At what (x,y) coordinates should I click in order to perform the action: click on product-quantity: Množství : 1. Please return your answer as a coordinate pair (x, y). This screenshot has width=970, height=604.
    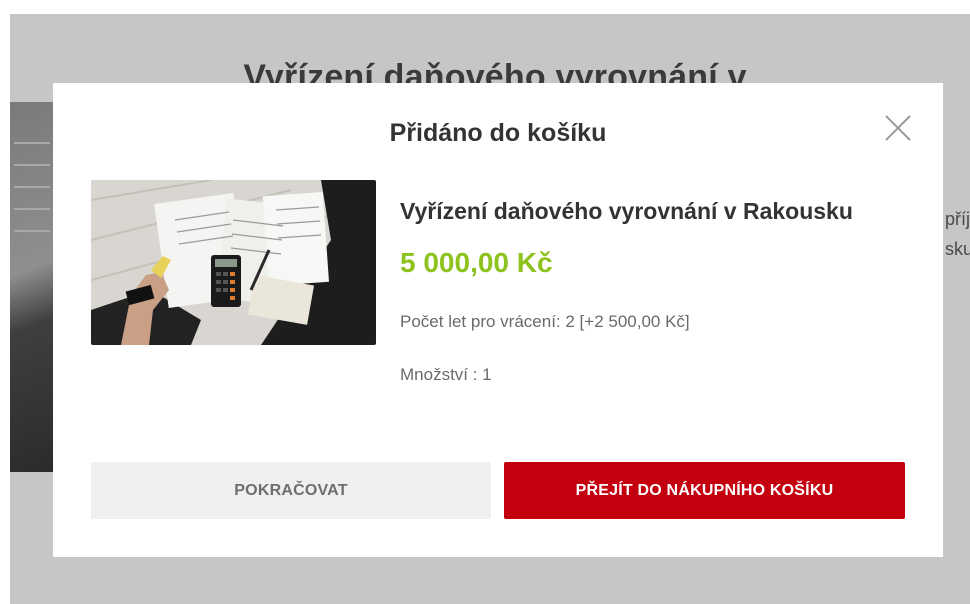
    Looking at the image, I should click on (446, 374).